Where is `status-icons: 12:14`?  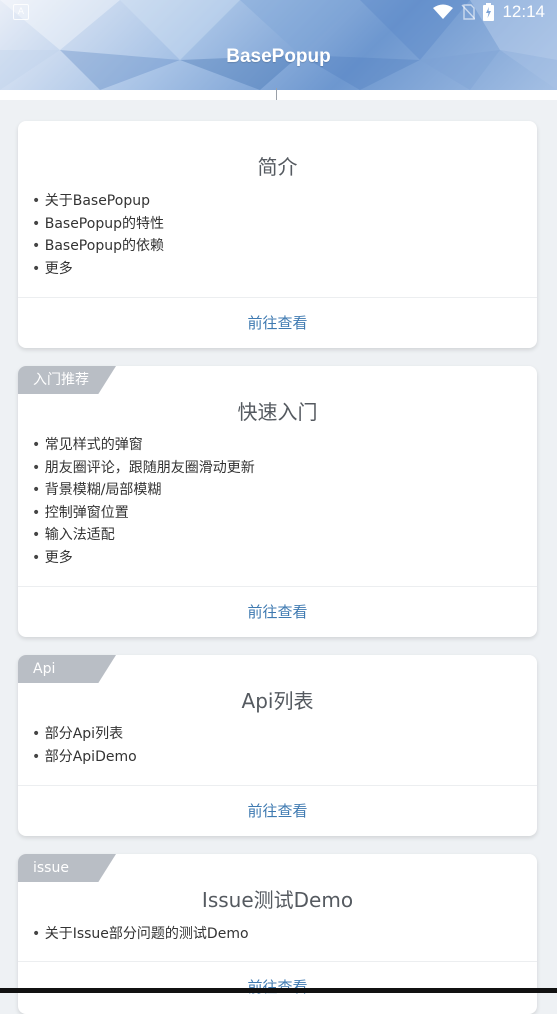
status-icons: 12:14 is located at coordinates (489, 12).